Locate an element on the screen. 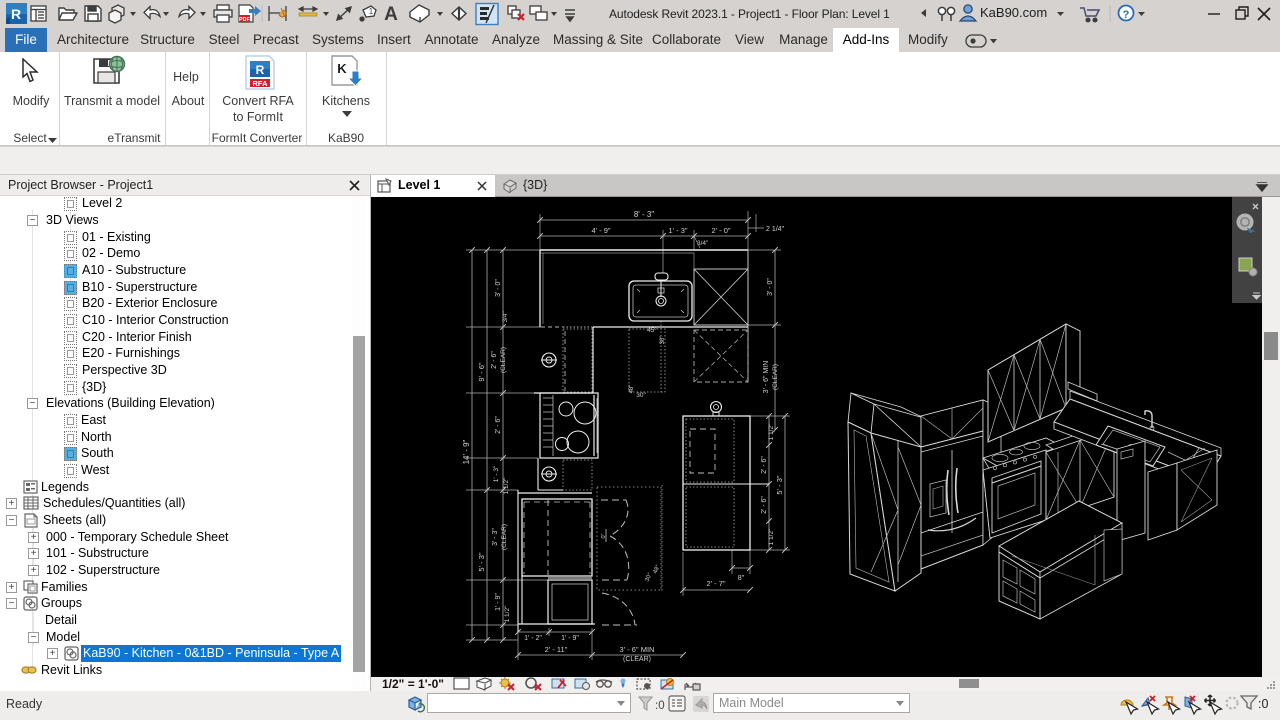 The width and height of the screenshot is (1280, 720). svg-text: A is located at coordinates (391, 14).